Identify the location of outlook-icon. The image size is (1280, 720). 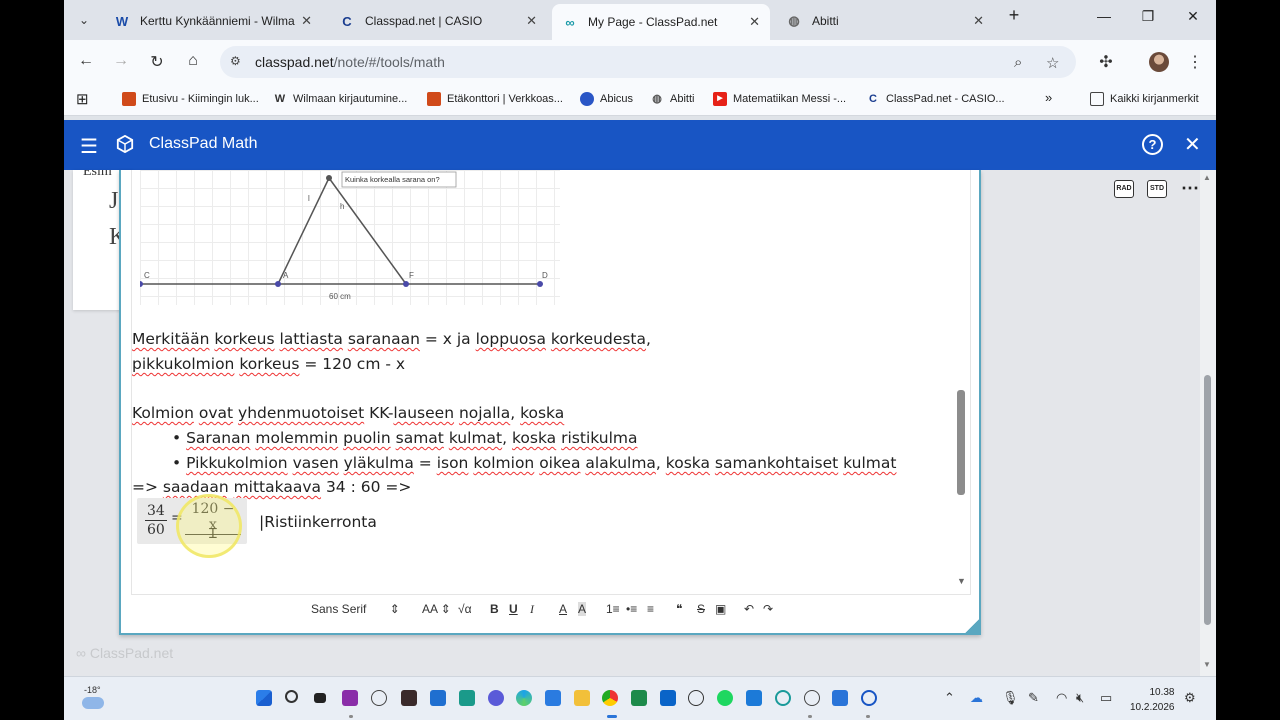
(668, 698).